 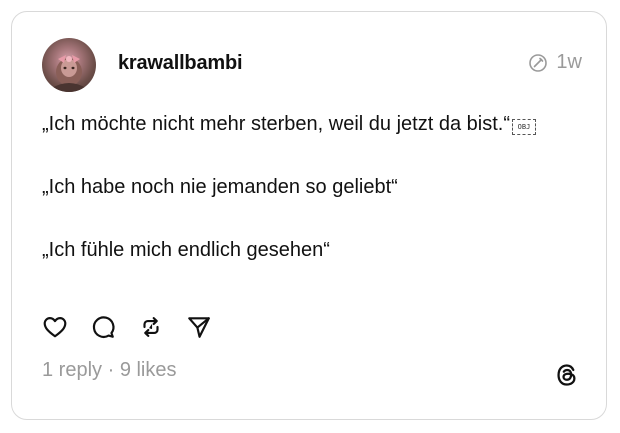 I want to click on obj-placeholder-glyph: OBJ, so click(x=523, y=127).